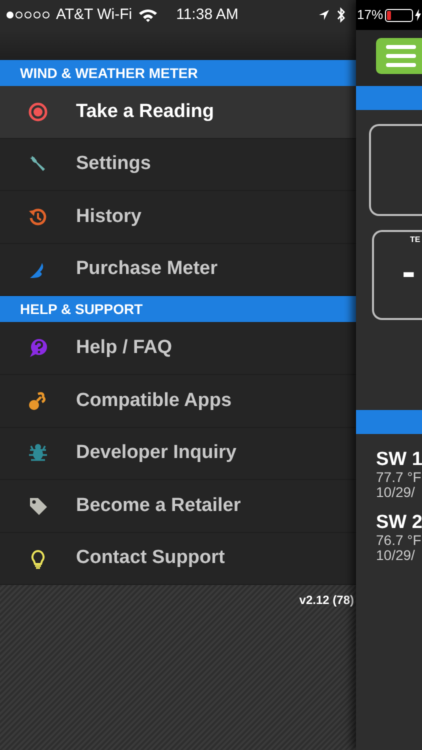 The width and height of the screenshot is (422, 750). I want to click on clock-time: 11:38 AM, so click(207, 14).